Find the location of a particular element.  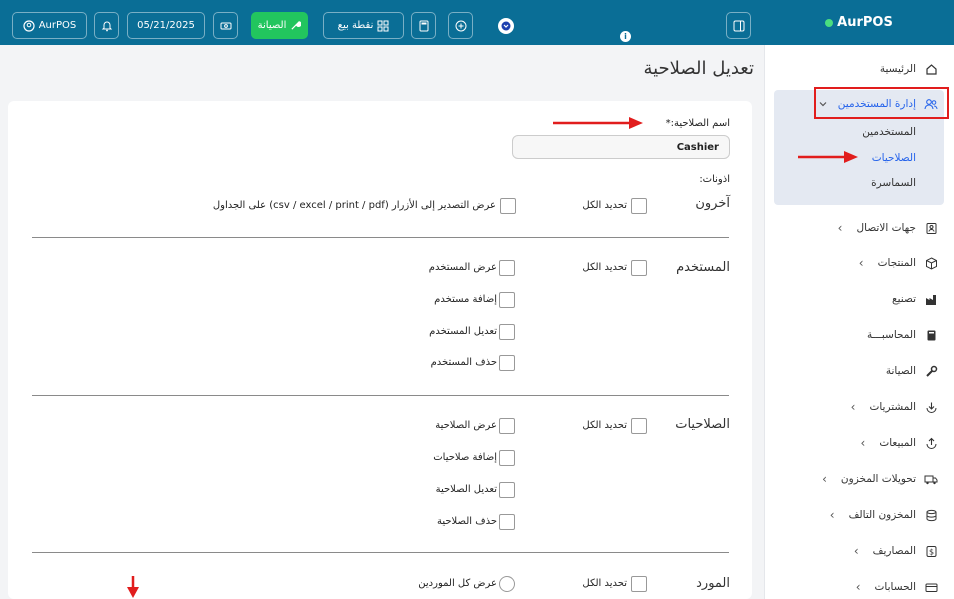

sidebar-item-label: الرئيسية is located at coordinates (897, 69).